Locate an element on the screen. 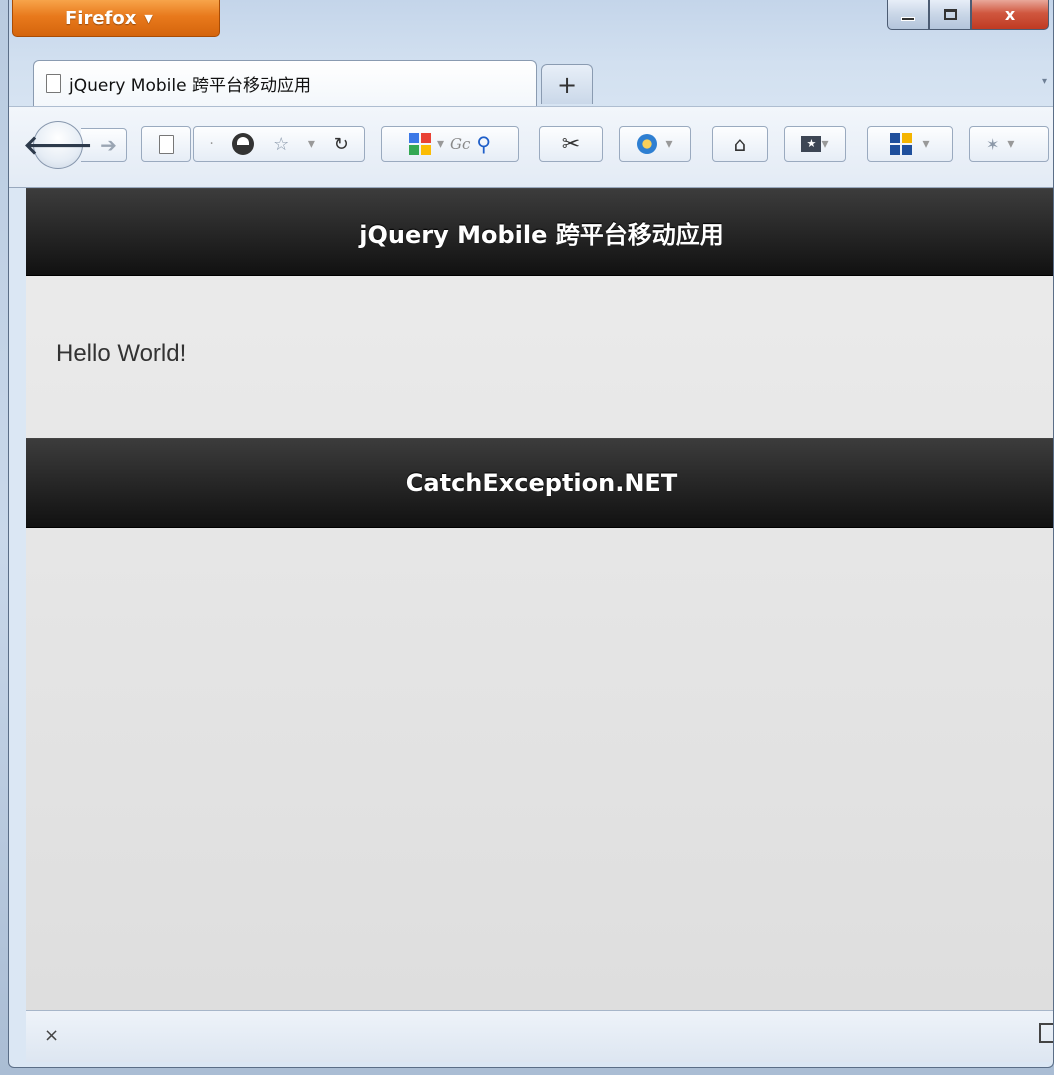  scissors-icon: ✂ is located at coordinates (571, 144).